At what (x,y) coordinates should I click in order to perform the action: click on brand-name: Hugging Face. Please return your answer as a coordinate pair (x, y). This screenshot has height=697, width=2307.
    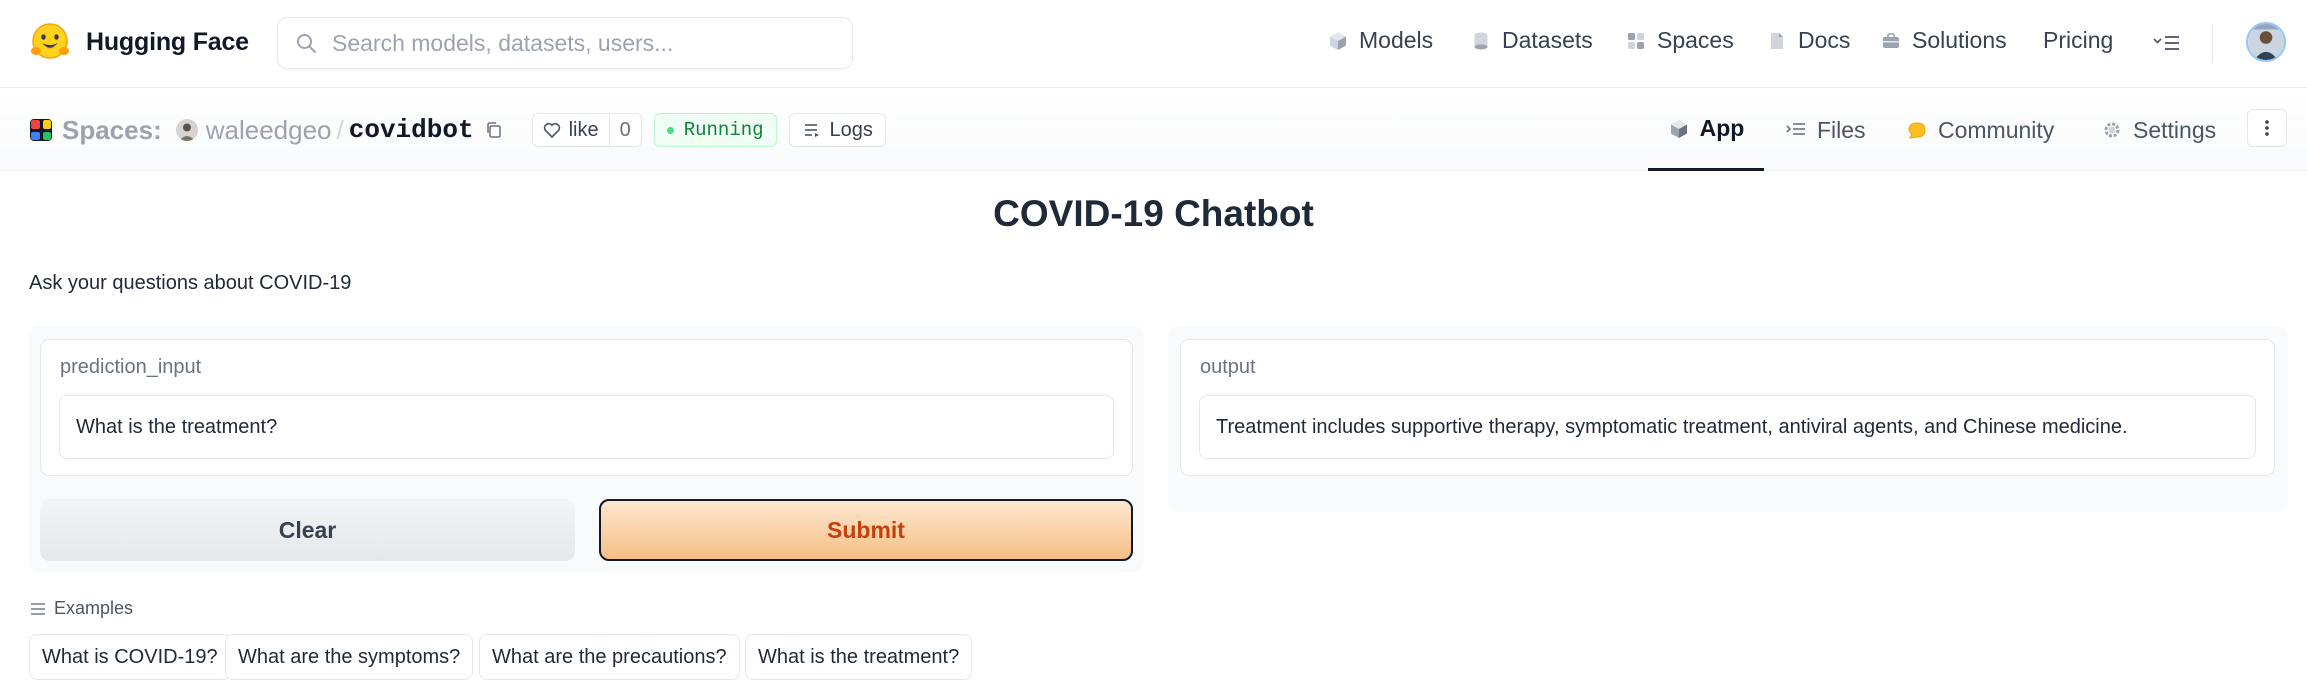
    Looking at the image, I should click on (167, 41).